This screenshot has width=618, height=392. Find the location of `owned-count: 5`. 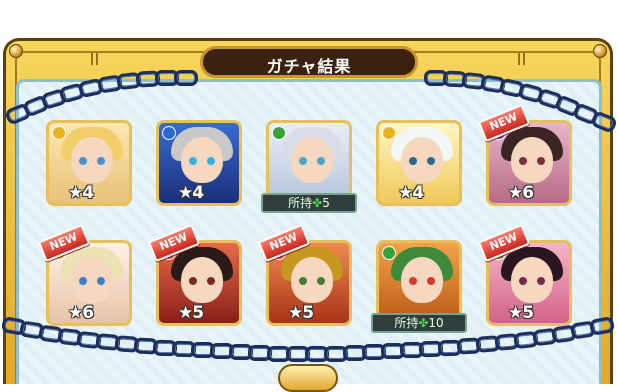

owned-count: 5 is located at coordinates (326, 203).